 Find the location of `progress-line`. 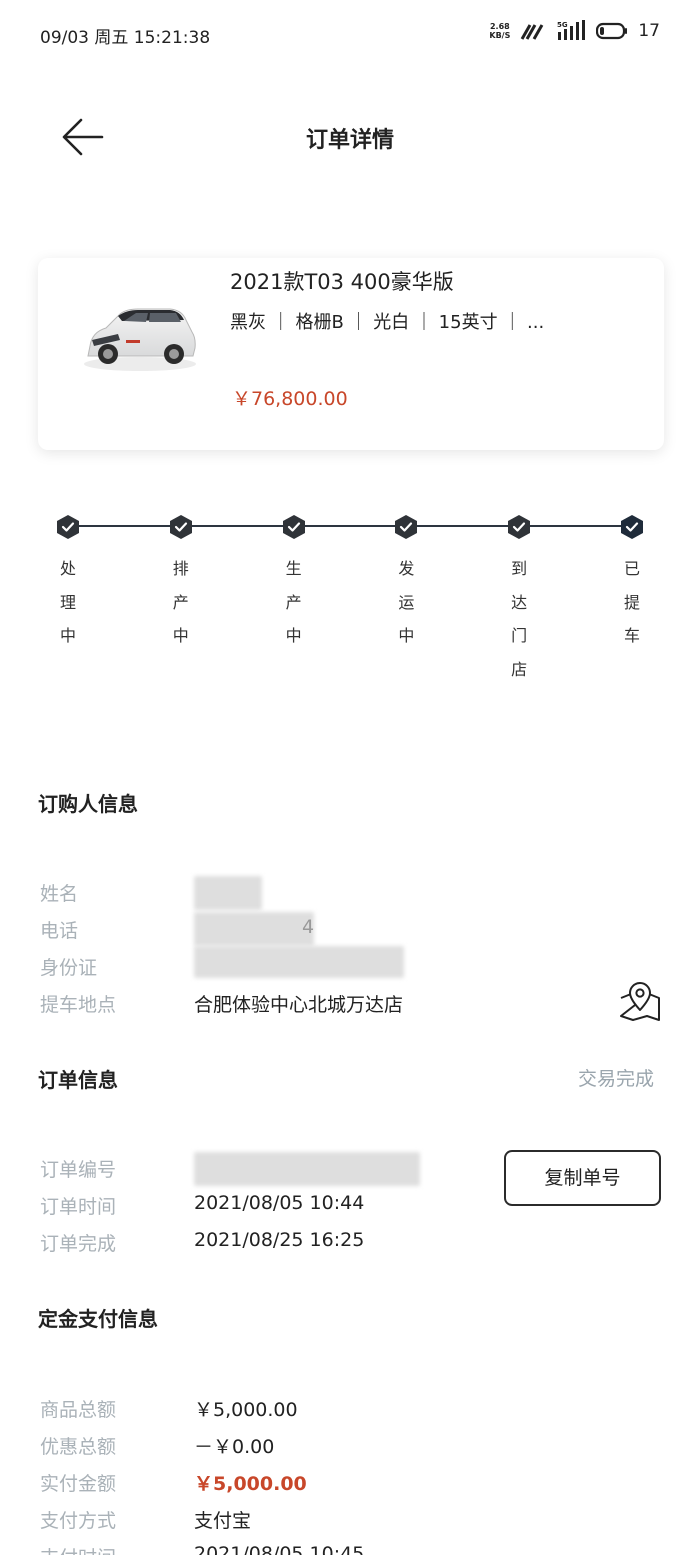

progress-line is located at coordinates (350, 526).